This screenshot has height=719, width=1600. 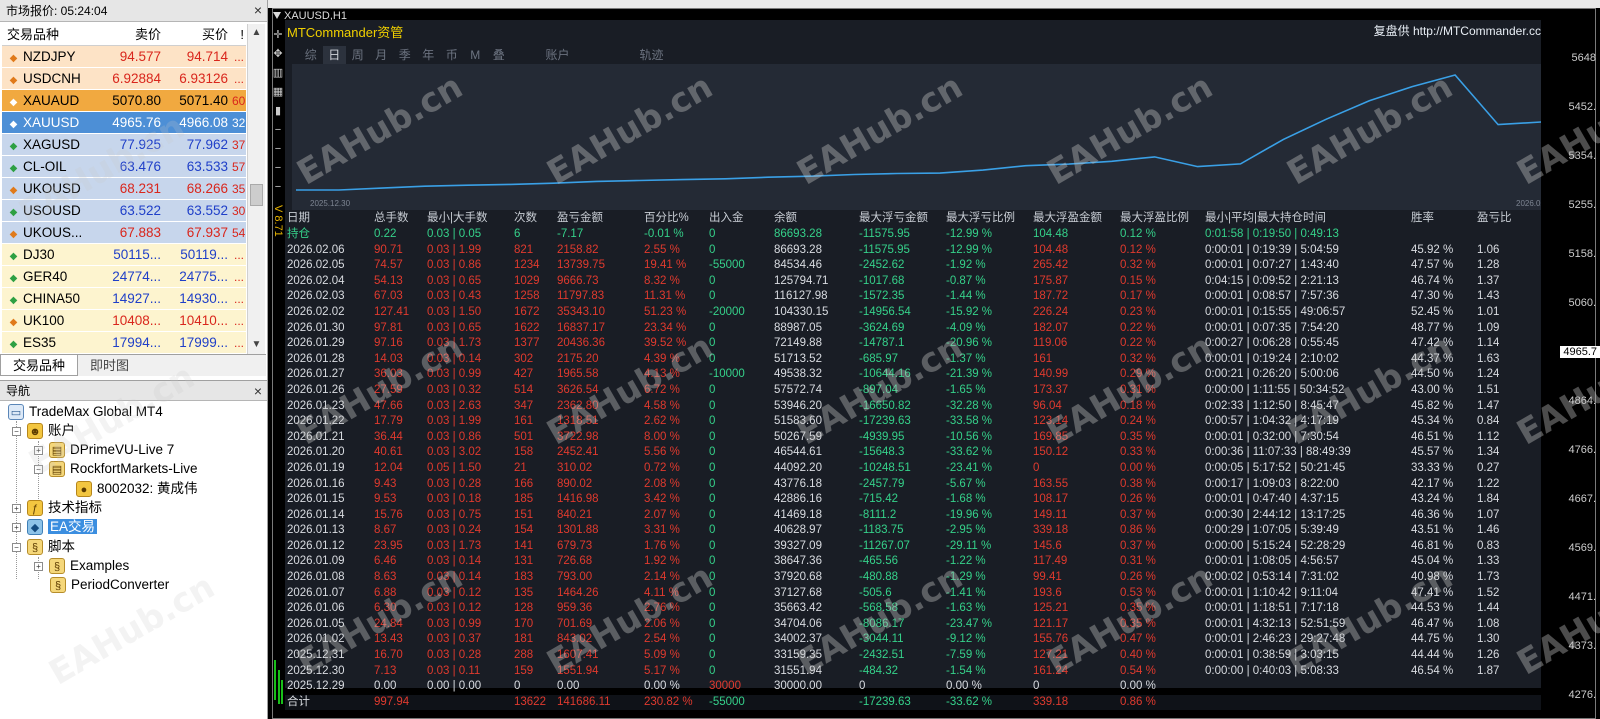 What do you see at coordinates (330, 203) in the screenshot?
I see `curve-start-date: 2025.12.30` at bounding box center [330, 203].